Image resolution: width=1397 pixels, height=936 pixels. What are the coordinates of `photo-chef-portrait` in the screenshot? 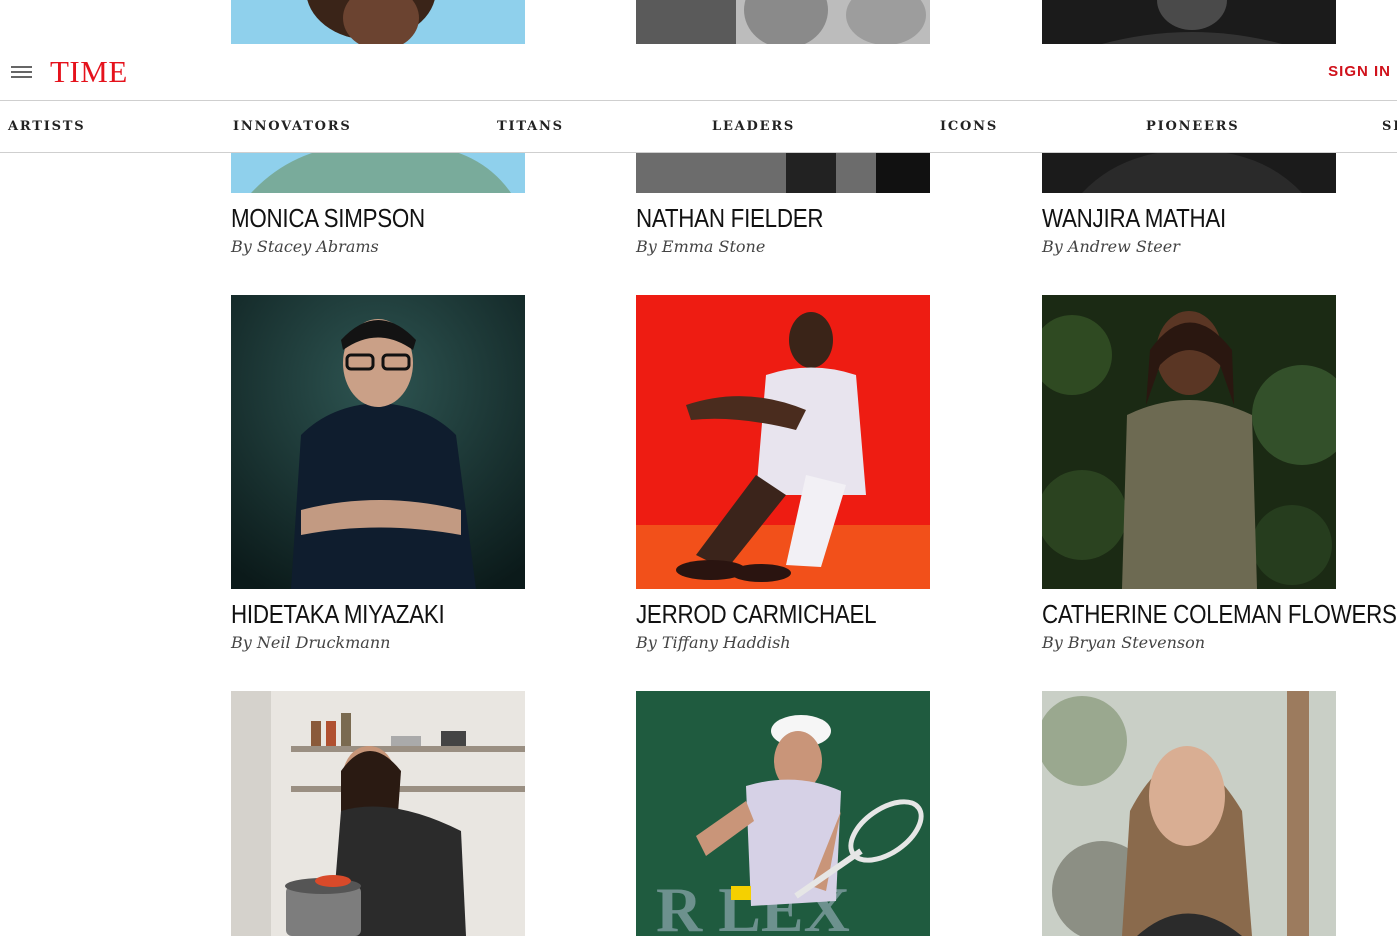 It's located at (378, 813).